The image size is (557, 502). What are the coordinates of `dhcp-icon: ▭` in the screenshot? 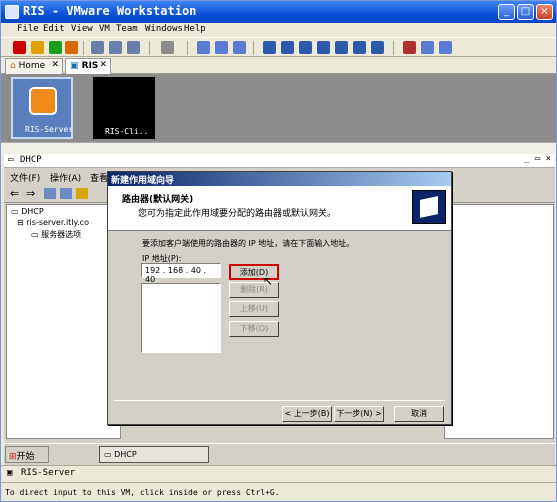 It's located at (11, 160).